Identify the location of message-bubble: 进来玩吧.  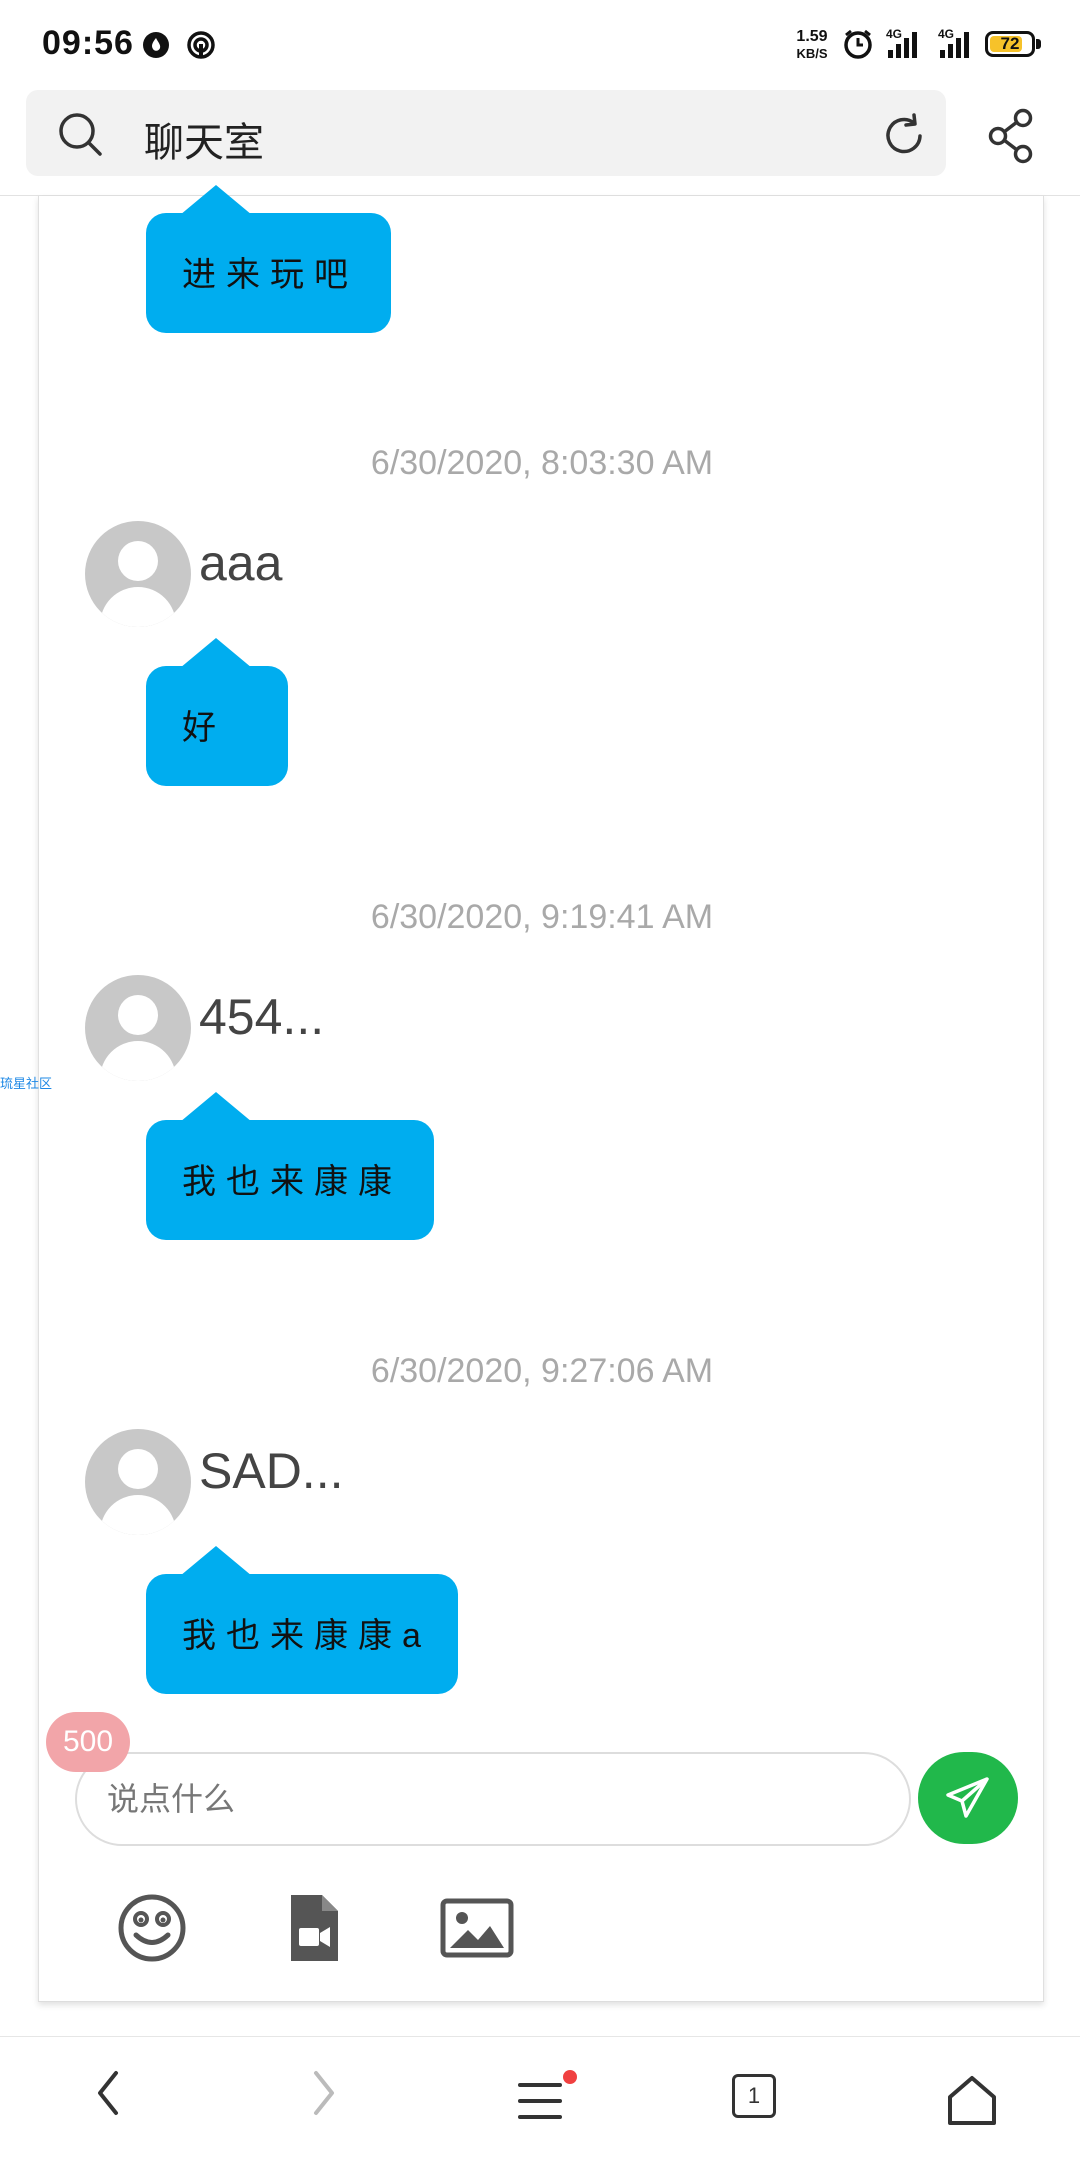
(268, 259).